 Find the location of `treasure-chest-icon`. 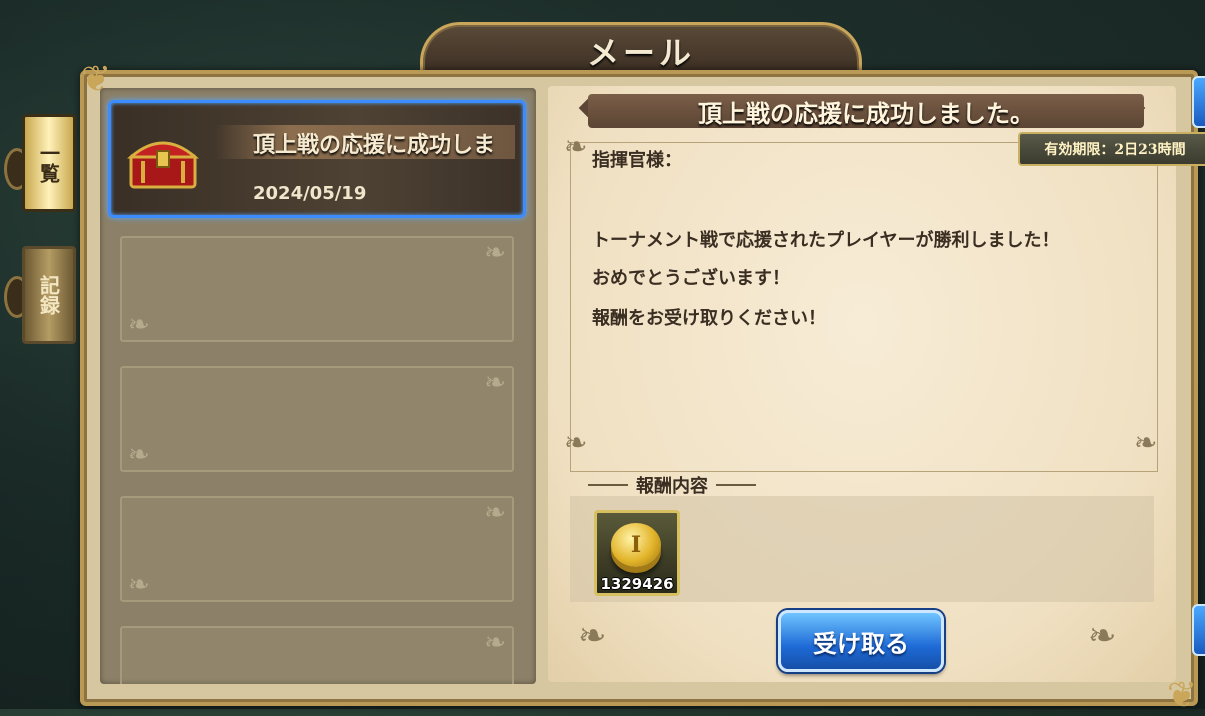

treasure-chest-icon is located at coordinates (163, 165).